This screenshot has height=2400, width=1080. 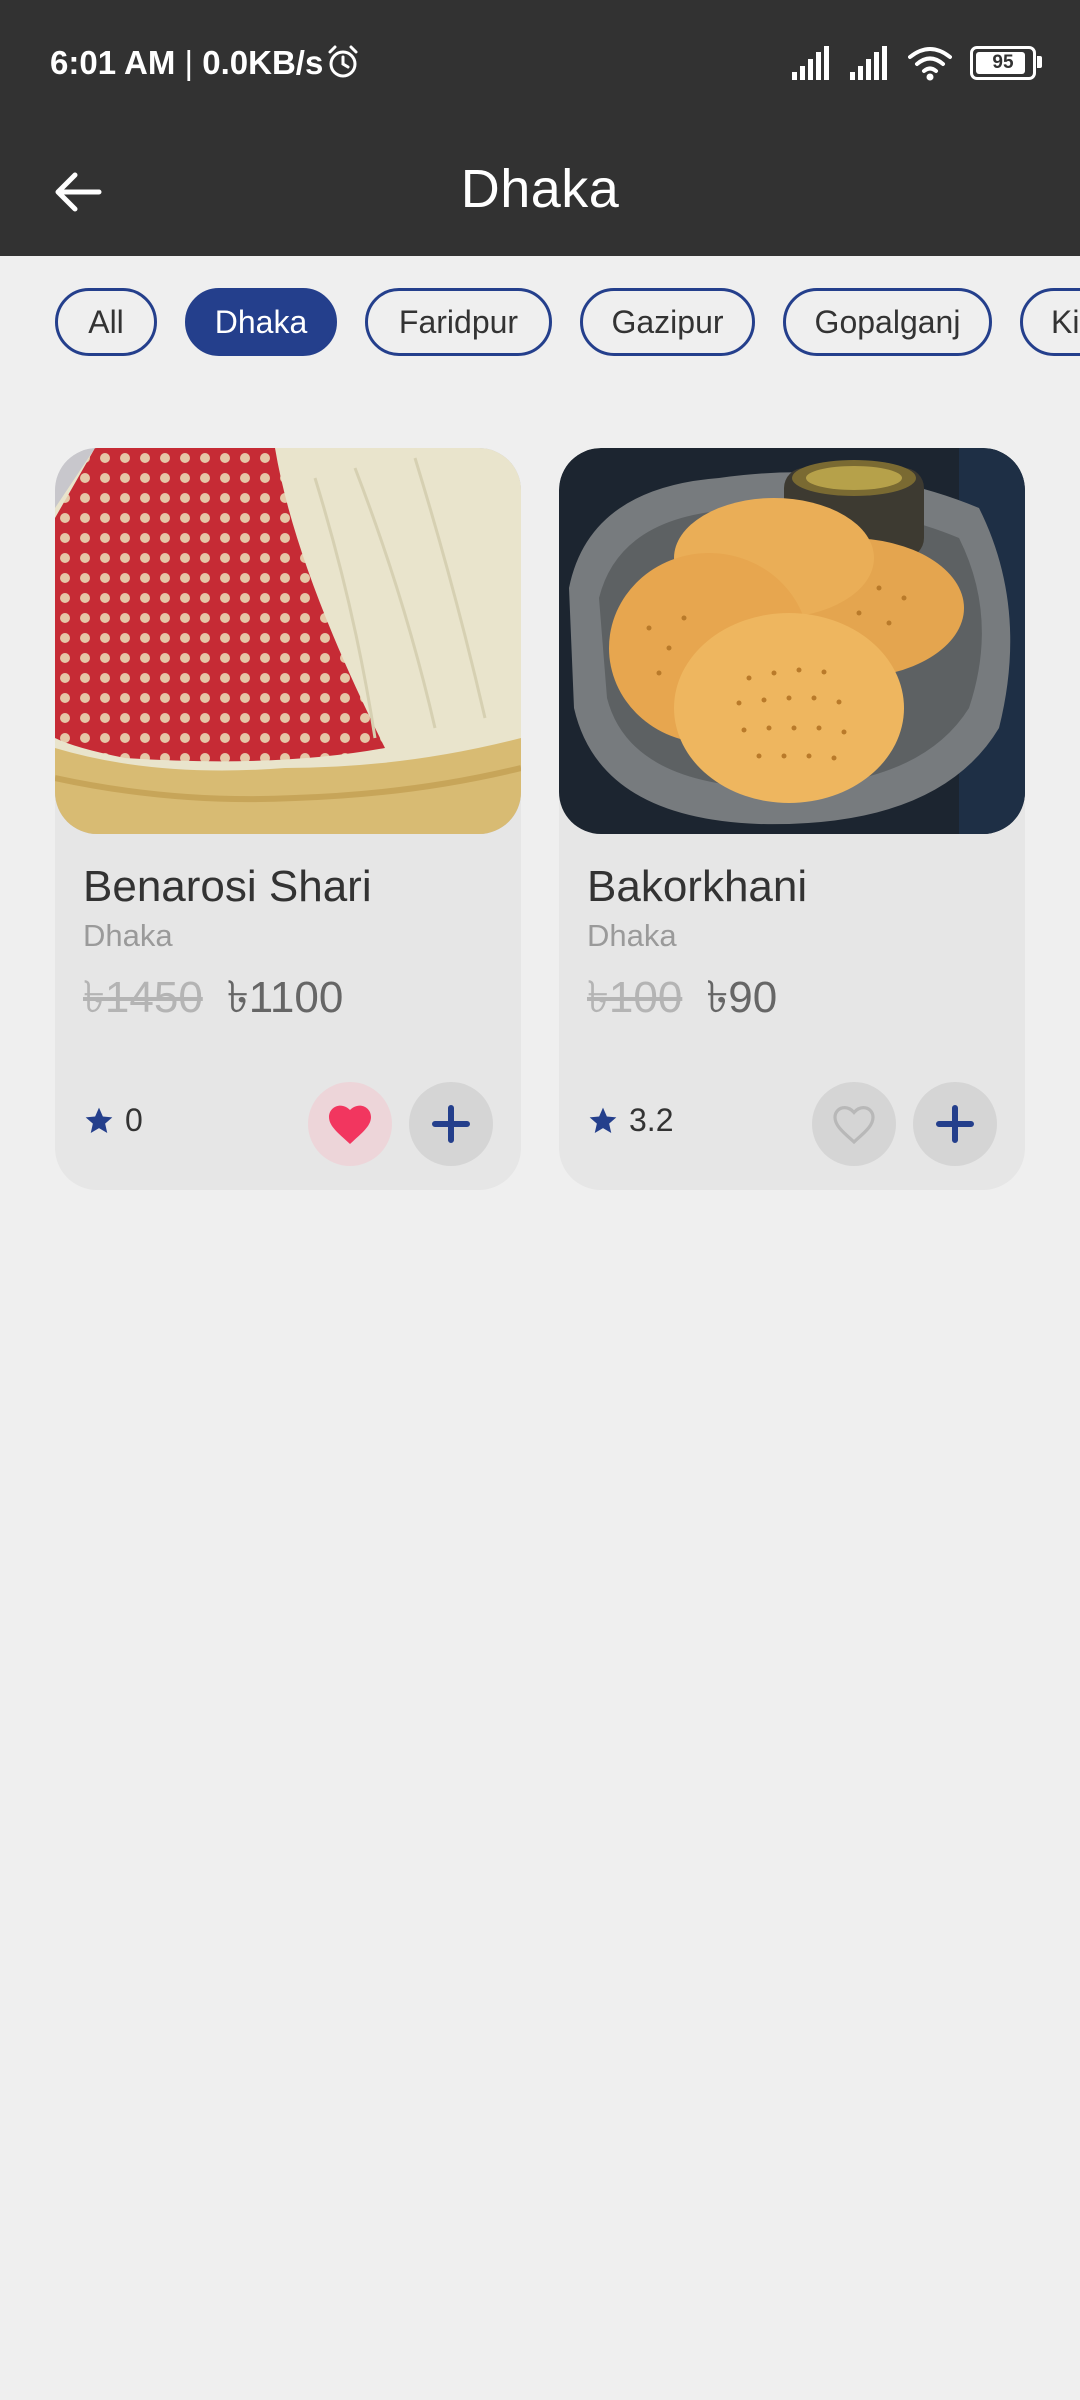 I want to click on alarm-icon, so click(x=343, y=61).